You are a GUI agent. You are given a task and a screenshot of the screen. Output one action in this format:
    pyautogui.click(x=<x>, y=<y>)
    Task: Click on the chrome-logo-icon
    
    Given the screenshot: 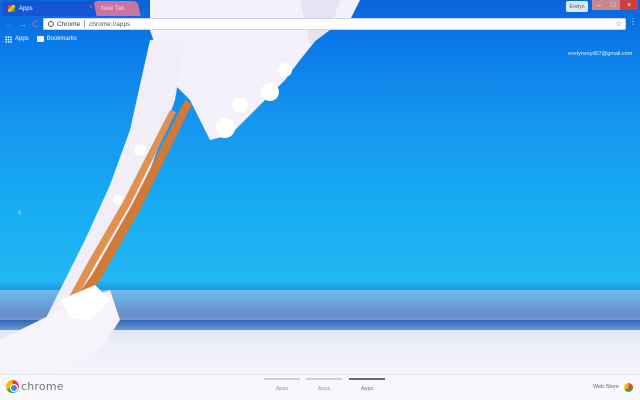 What is the action you would take?
    pyautogui.click(x=12, y=386)
    